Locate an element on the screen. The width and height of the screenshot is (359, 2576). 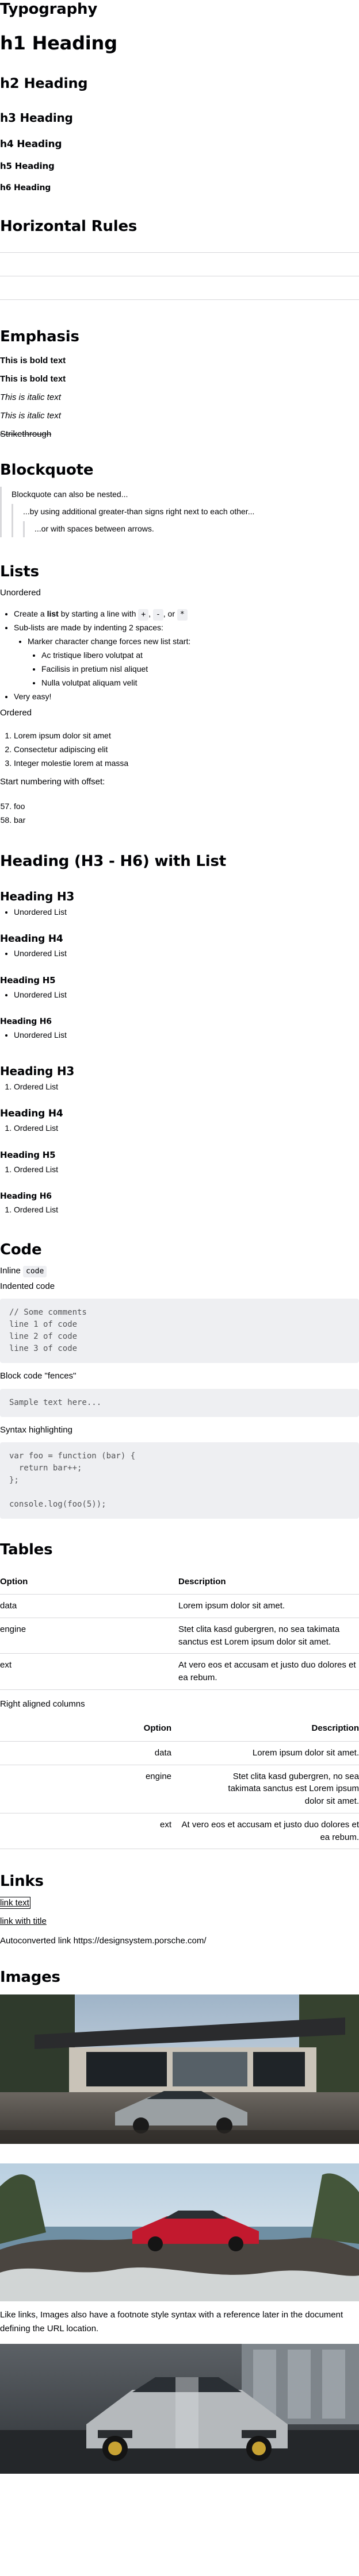
porsche-coast-image is located at coordinates (179, 2232).